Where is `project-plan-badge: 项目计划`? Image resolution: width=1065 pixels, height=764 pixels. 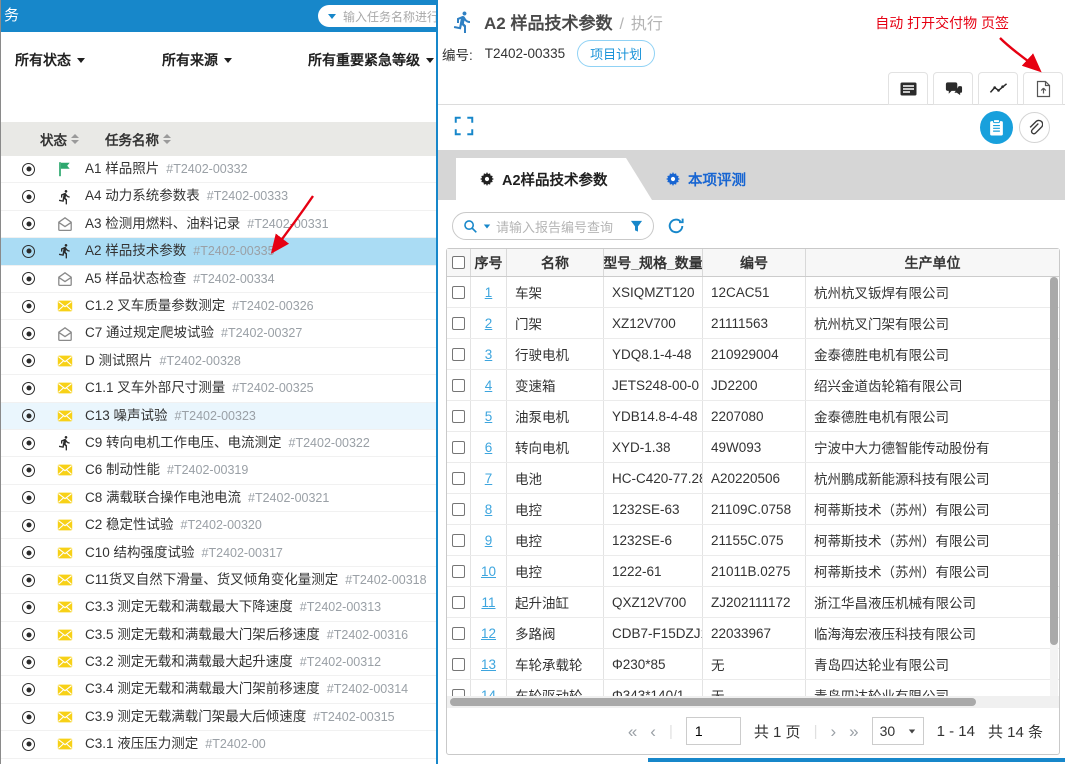 project-plan-badge: 项目计划 is located at coordinates (616, 53).